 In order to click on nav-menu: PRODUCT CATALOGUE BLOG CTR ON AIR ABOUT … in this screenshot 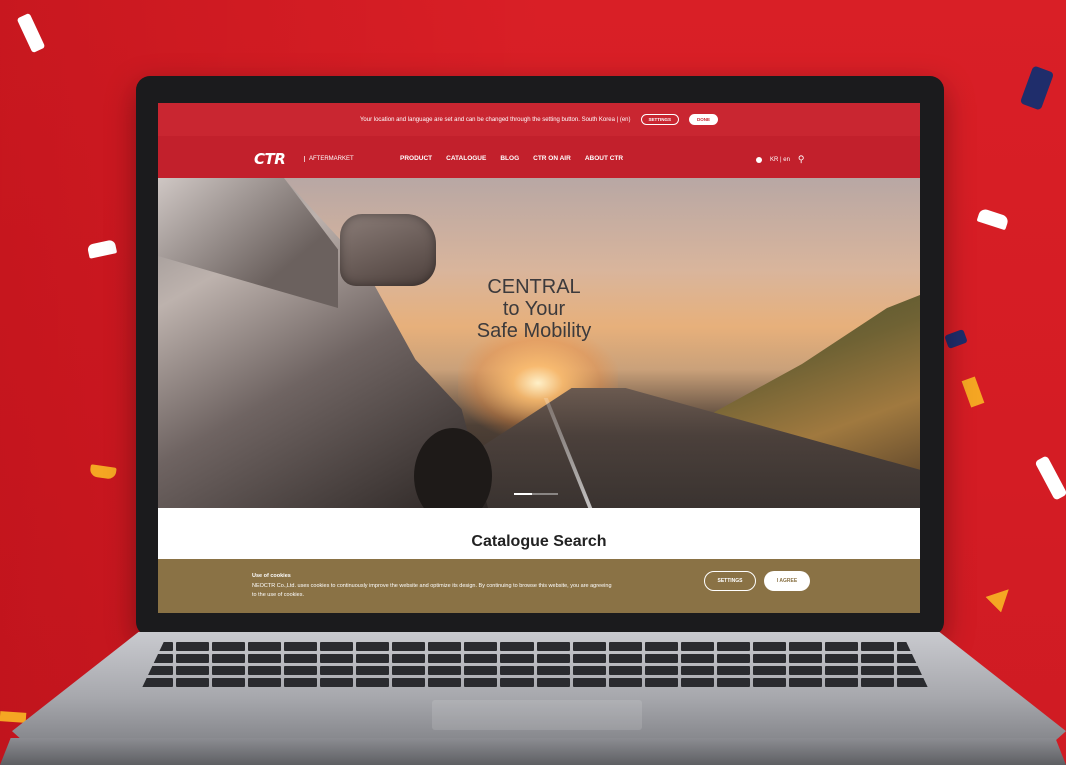, I will do `click(511, 158)`.